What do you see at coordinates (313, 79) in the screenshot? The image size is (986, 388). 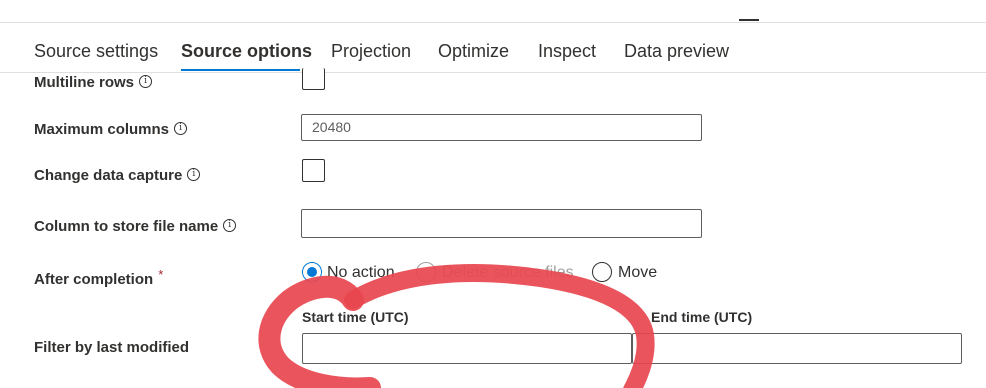 I see `multiline-rows-checkbox` at bounding box center [313, 79].